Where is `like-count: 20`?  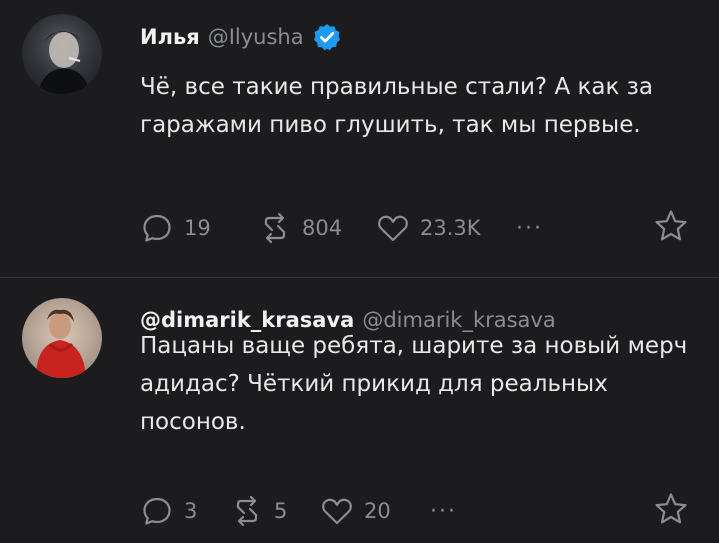
like-count: 20 is located at coordinates (377, 511).